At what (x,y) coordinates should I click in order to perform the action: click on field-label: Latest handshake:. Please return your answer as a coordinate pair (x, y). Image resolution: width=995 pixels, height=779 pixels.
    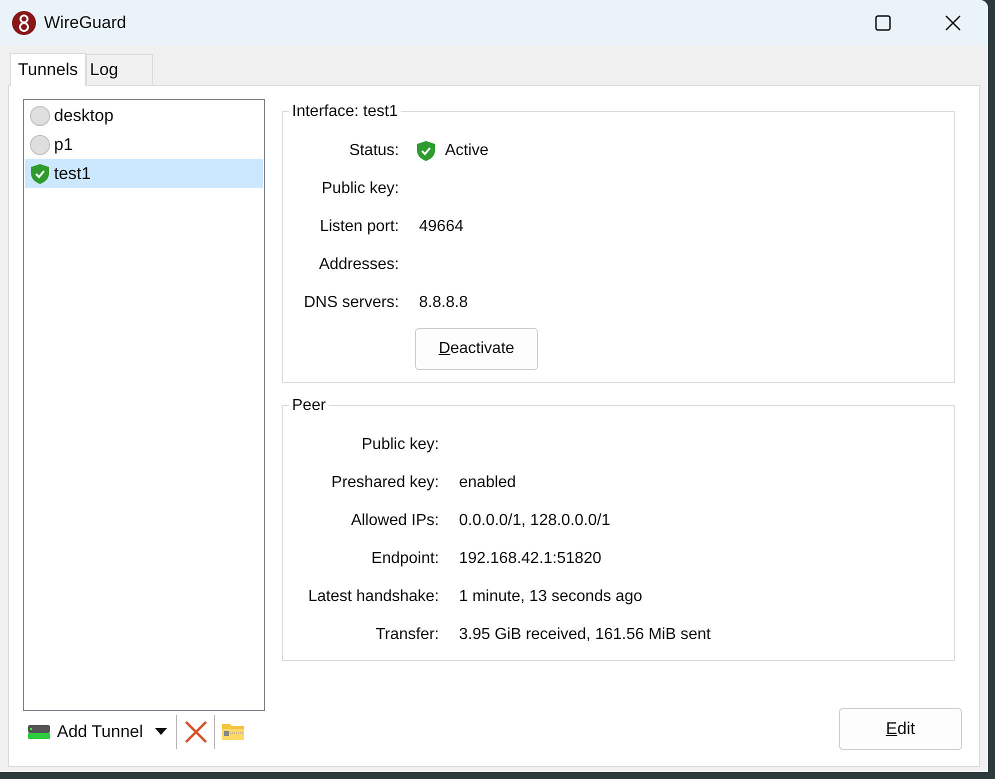
    Looking at the image, I should click on (373, 597).